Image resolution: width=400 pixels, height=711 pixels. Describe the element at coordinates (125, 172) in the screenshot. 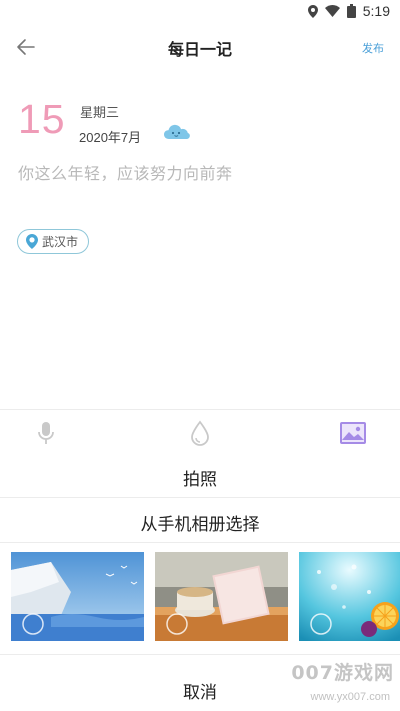

I see `diary-text: 你这么年轻，应该努力向前奔` at that location.